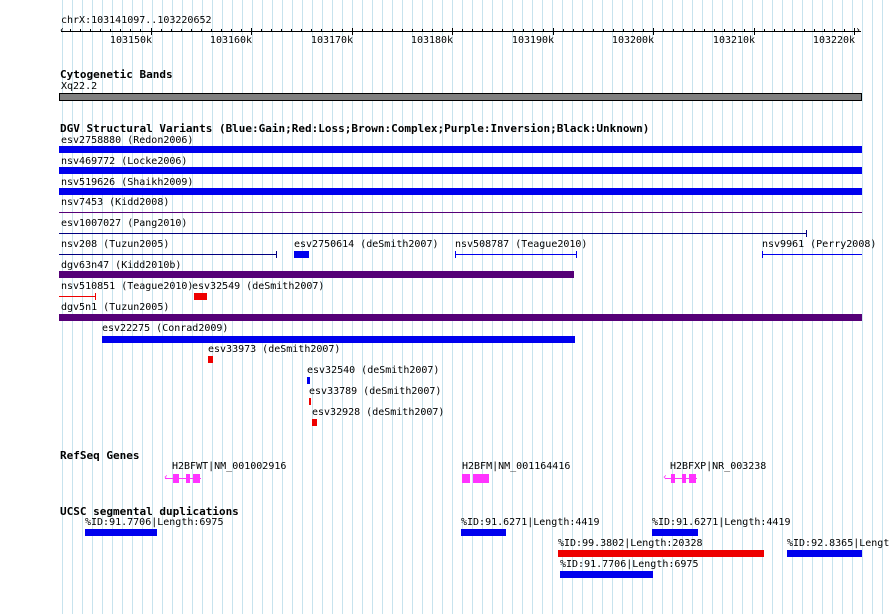 The height and width of the screenshot is (614, 890). What do you see at coordinates (838, 544) in the screenshot?
I see `segdup-label: %ID:92.8365|Lengt` at bounding box center [838, 544].